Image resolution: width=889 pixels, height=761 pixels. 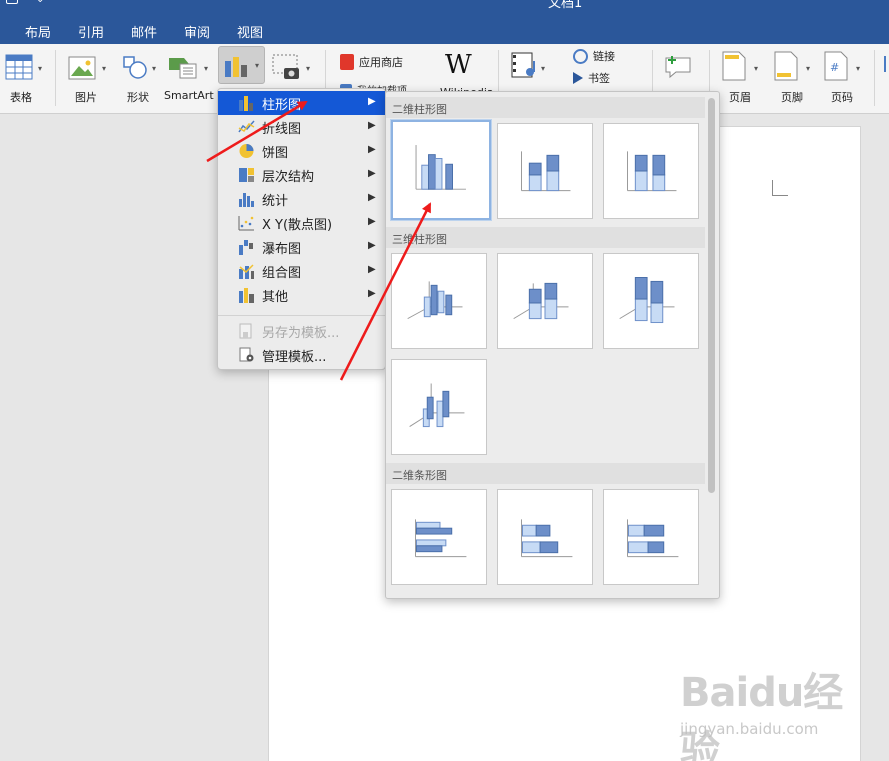 What do you see at coordinates (523, 65) in the screenshot?
I see `media-icon` at bounding box center [523, 65].